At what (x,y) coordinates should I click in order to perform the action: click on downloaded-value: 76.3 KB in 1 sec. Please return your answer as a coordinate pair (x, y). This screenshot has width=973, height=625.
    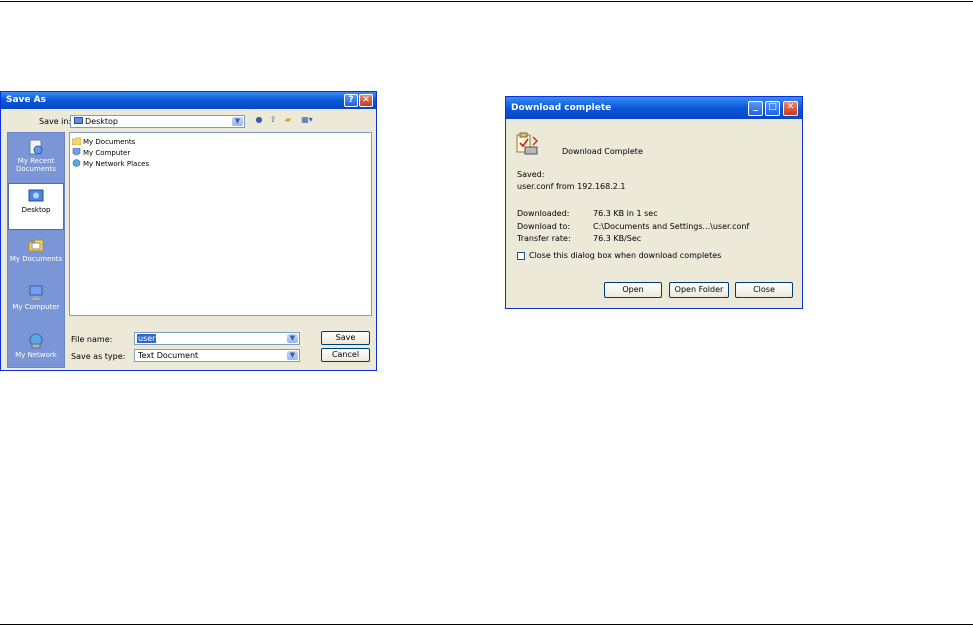
    Looking at the image, I should click on (625, 213).